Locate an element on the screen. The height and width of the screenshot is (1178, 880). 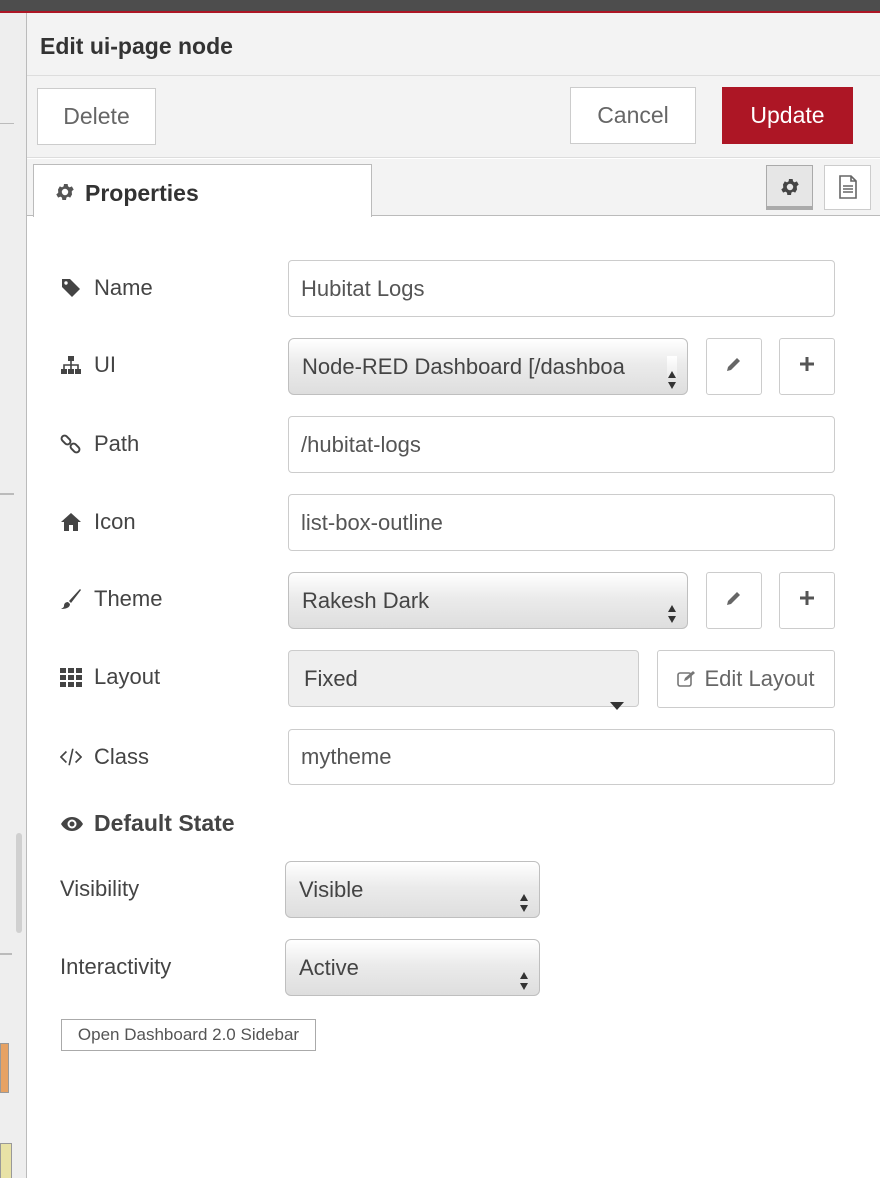
update-button: Update is located at coordinates (787, 115).